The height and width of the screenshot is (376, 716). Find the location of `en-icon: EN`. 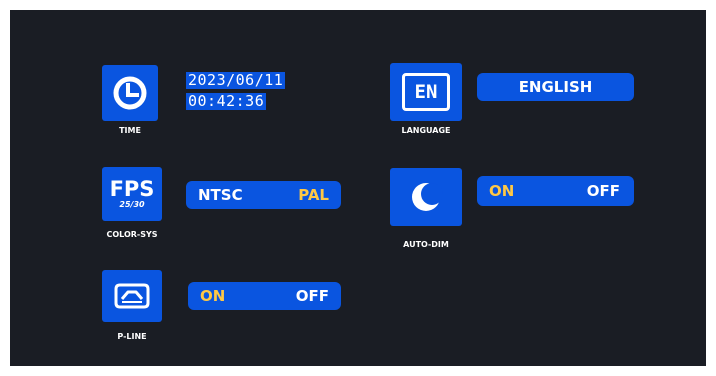

en-icon: EN is located at coordinates (426, 92).